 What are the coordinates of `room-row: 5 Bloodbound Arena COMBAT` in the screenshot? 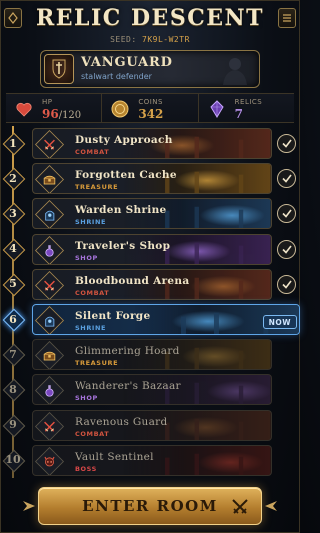 It's located at (150, 284).